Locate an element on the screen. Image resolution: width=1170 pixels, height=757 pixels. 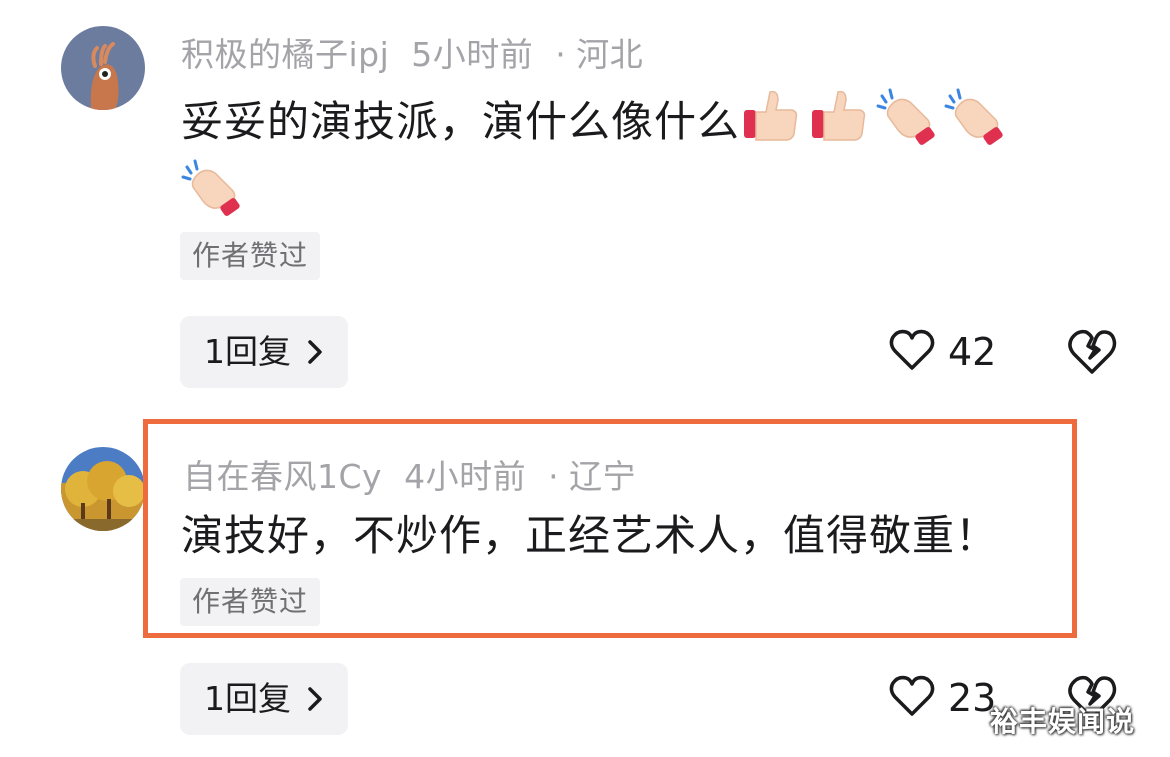
author-liked-badge: 作者赞过 is located at coordinates (250, 256).